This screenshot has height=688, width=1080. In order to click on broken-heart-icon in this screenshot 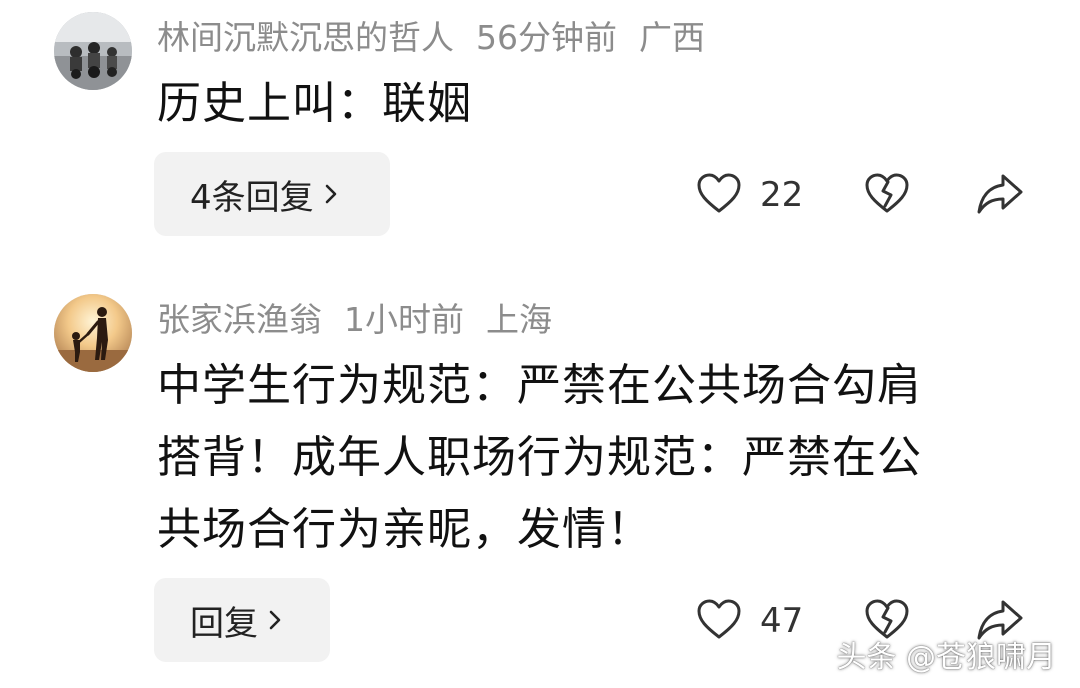, I will do `click(887, 195)`.